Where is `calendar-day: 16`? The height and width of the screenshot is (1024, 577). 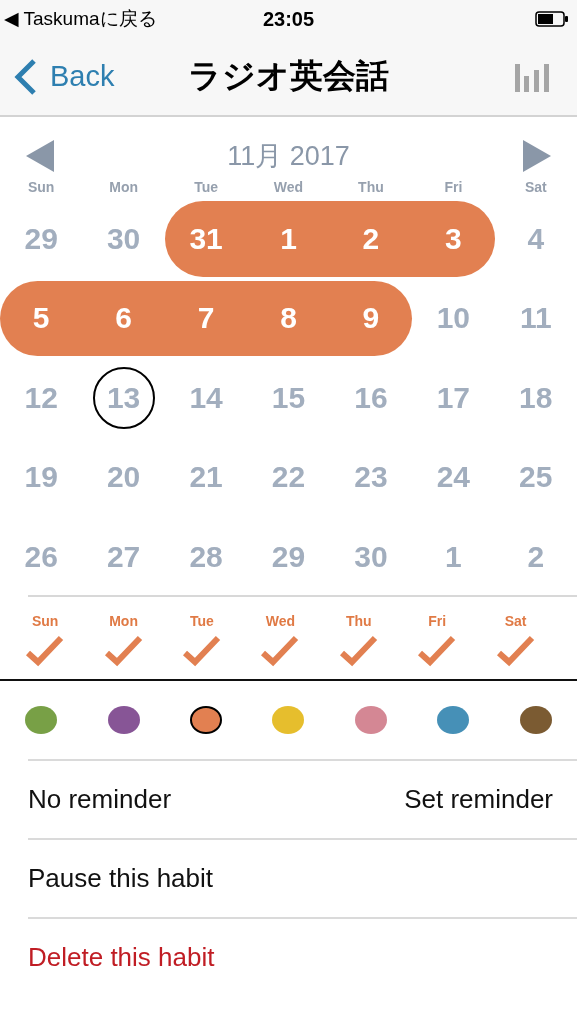 calendar-day: 16 is located at coordinates (371, 398).